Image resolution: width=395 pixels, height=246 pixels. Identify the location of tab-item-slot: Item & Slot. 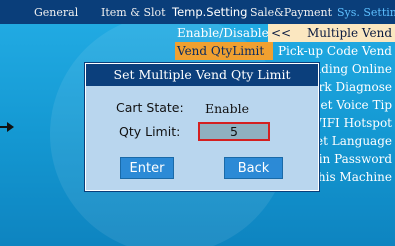
(133, 12).